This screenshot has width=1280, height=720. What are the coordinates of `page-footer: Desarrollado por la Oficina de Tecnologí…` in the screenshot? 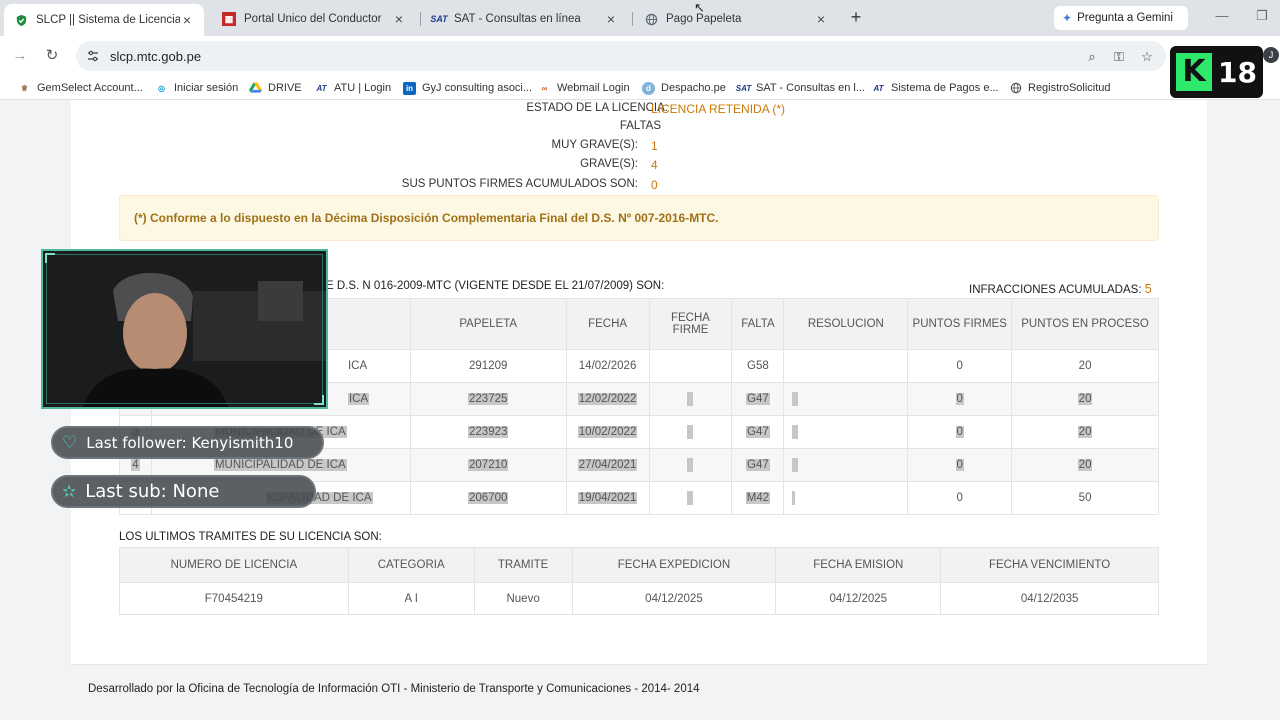 It's located at (639, 692).